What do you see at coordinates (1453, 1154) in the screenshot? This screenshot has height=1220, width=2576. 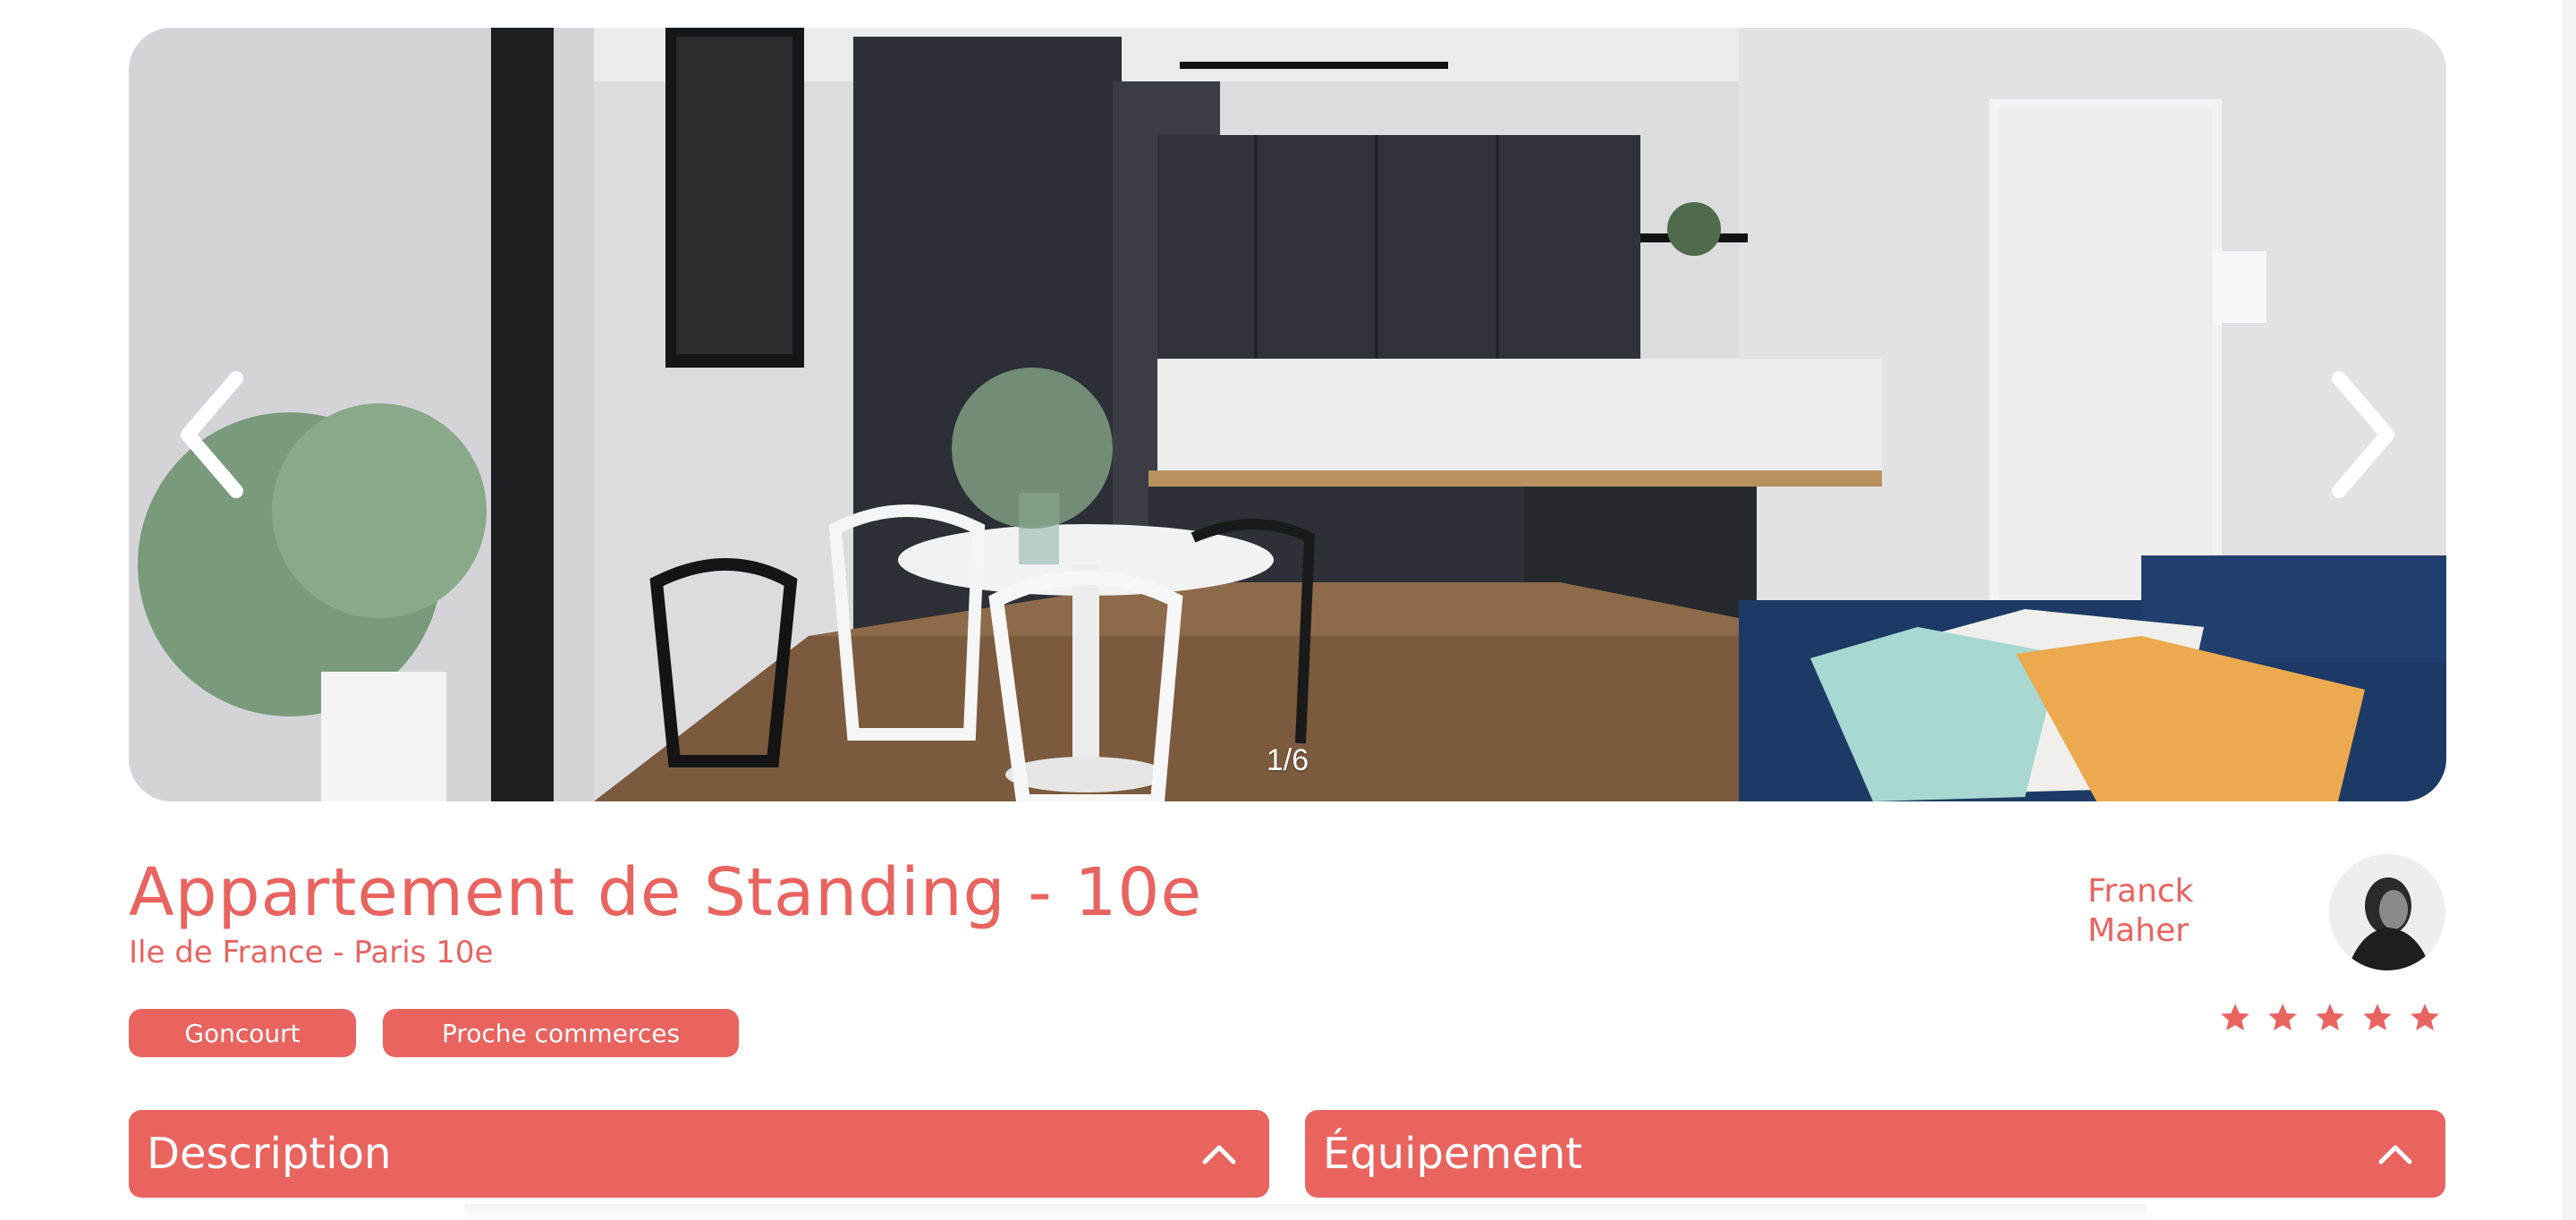 I see `equipment-label: Équipement` at bounding box center [1453, 1154].